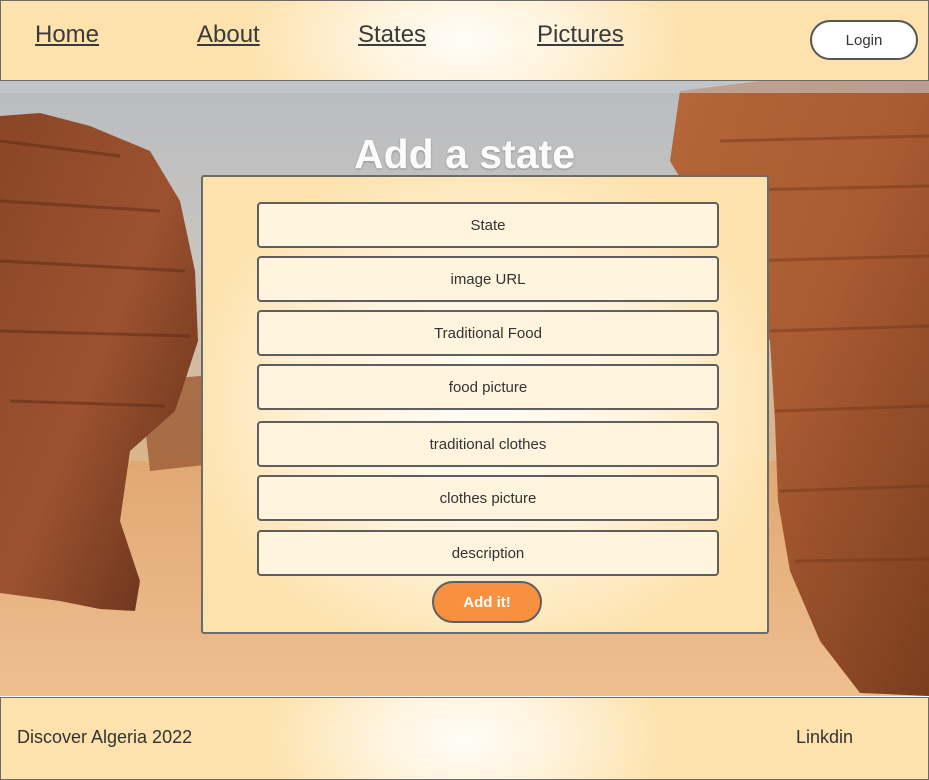 The image size is (929, 780). Describe the element at coordinates (105, 737) in the screenshot. I see `footer-copyright: Discover Algeria 2022` at that location.